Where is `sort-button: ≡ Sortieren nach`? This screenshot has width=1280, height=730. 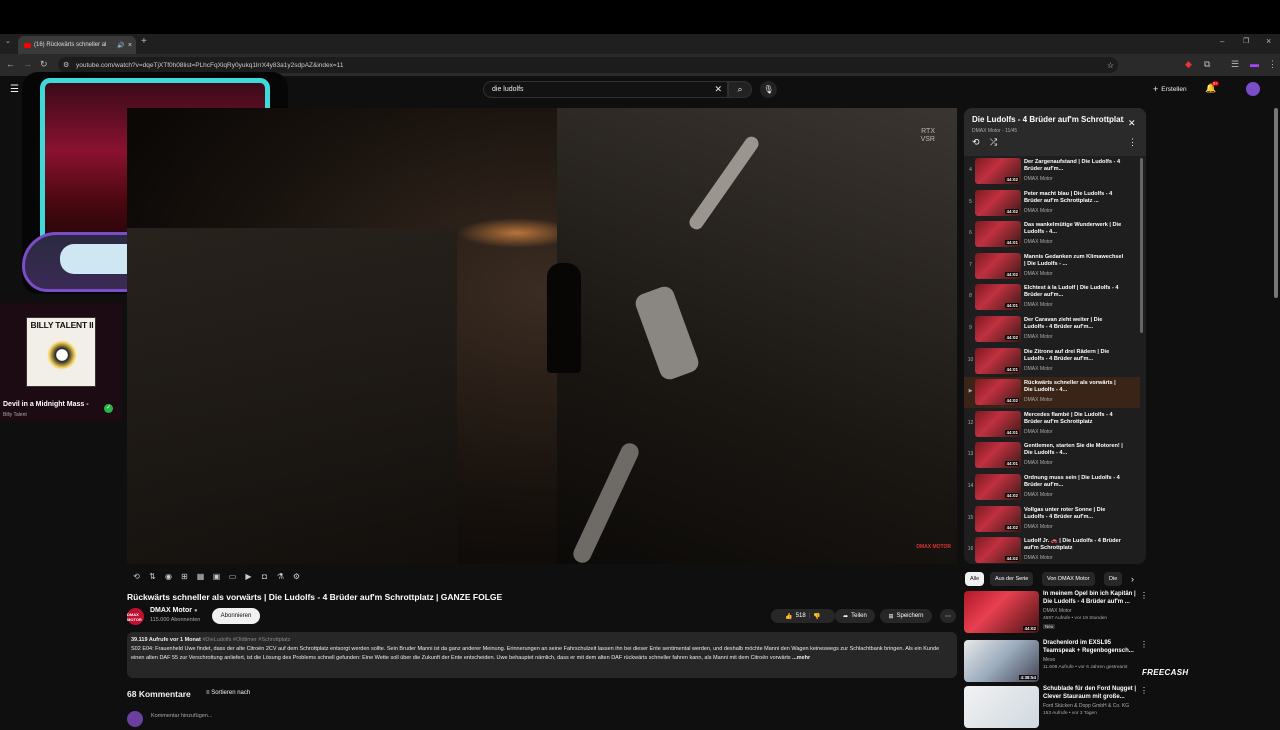 sort-button: ≡ Sortieren nach is located at coordinates (228, 693).